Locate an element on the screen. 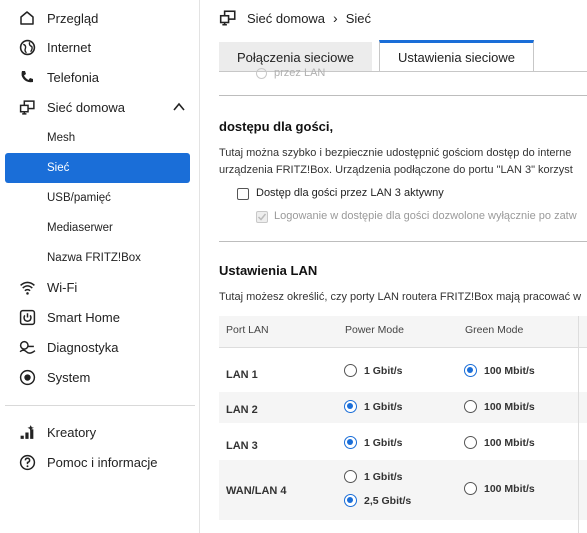 This screenshot has width=587, height=533. sidebar-item-label: Pomoc i informacje is located at coordinates (102, 462).